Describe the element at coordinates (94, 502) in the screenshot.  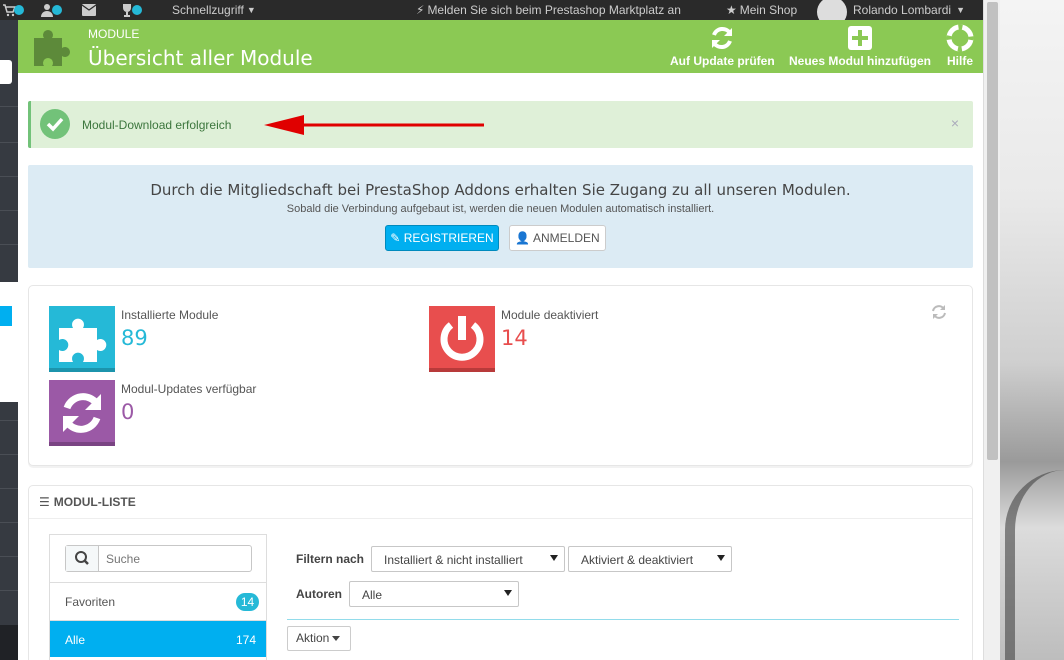
I see `module-list-title: MODUL-LISTE` at that location.